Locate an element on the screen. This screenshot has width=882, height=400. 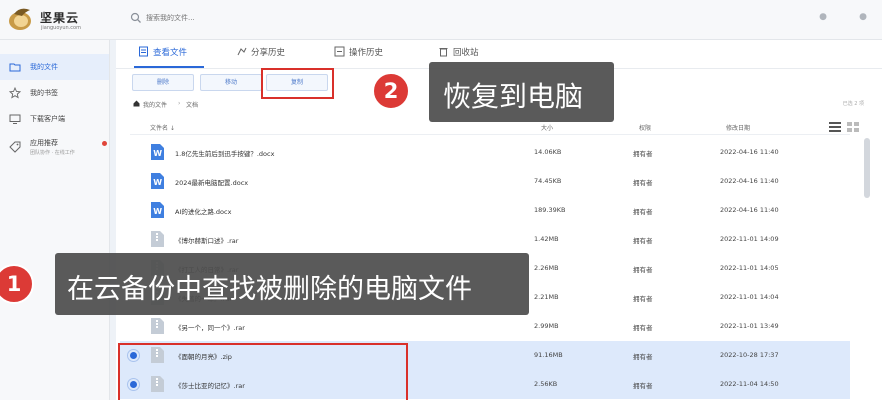
file-modified-date: 2022-11-01 14:04 is located at coordinates (749, 297).